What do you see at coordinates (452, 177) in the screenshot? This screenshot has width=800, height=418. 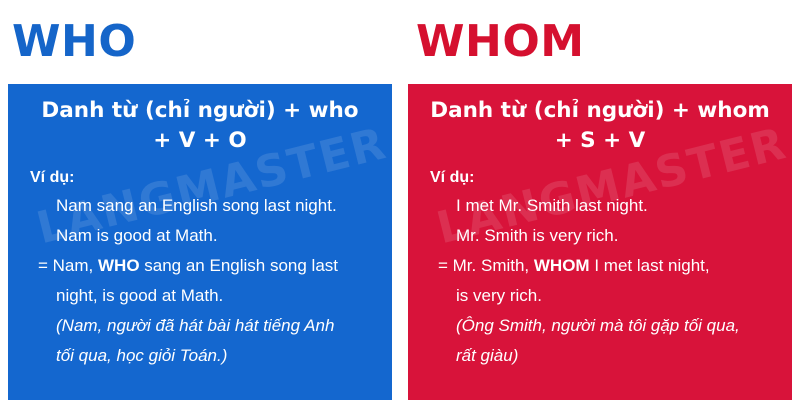 I see `whom-example-label: Ví dụ:` at bounding box center [452, 177].